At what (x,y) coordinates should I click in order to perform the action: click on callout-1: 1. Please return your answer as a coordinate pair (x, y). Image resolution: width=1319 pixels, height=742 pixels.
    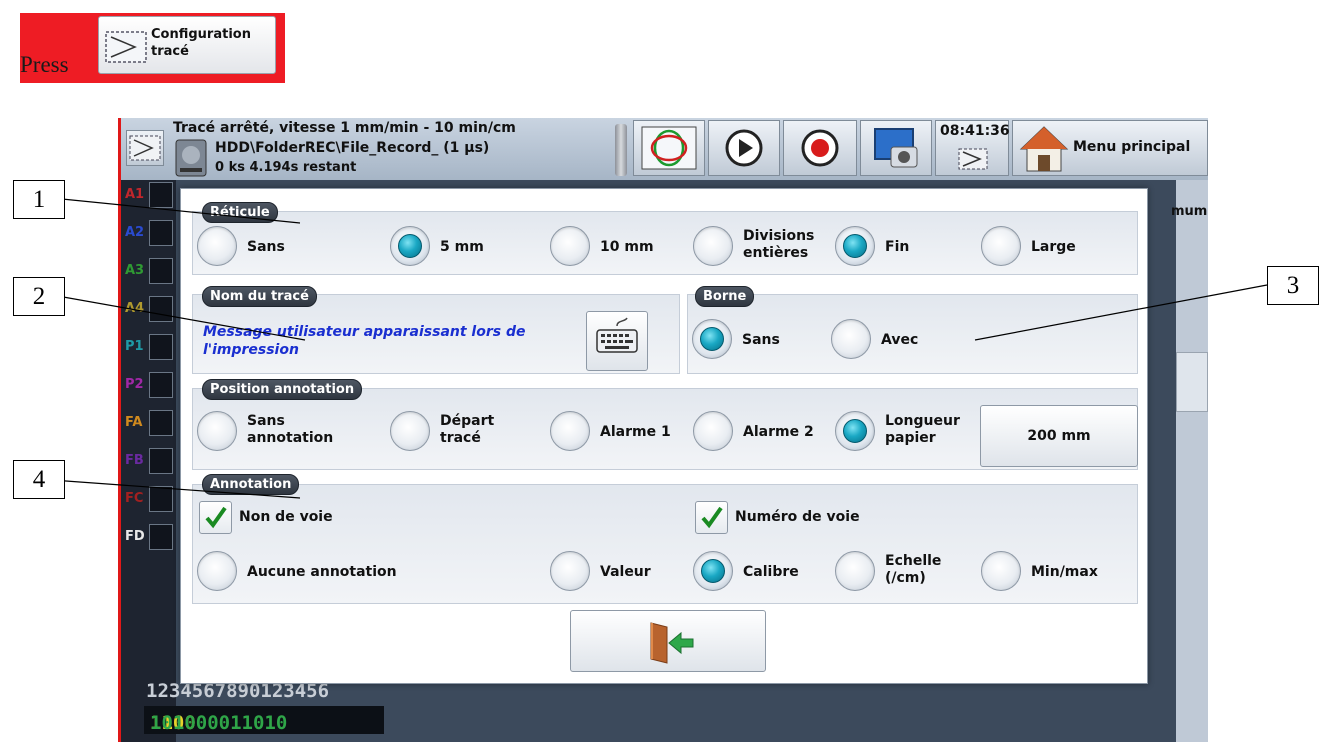
    Looking at the image, I should click on (39, 199).